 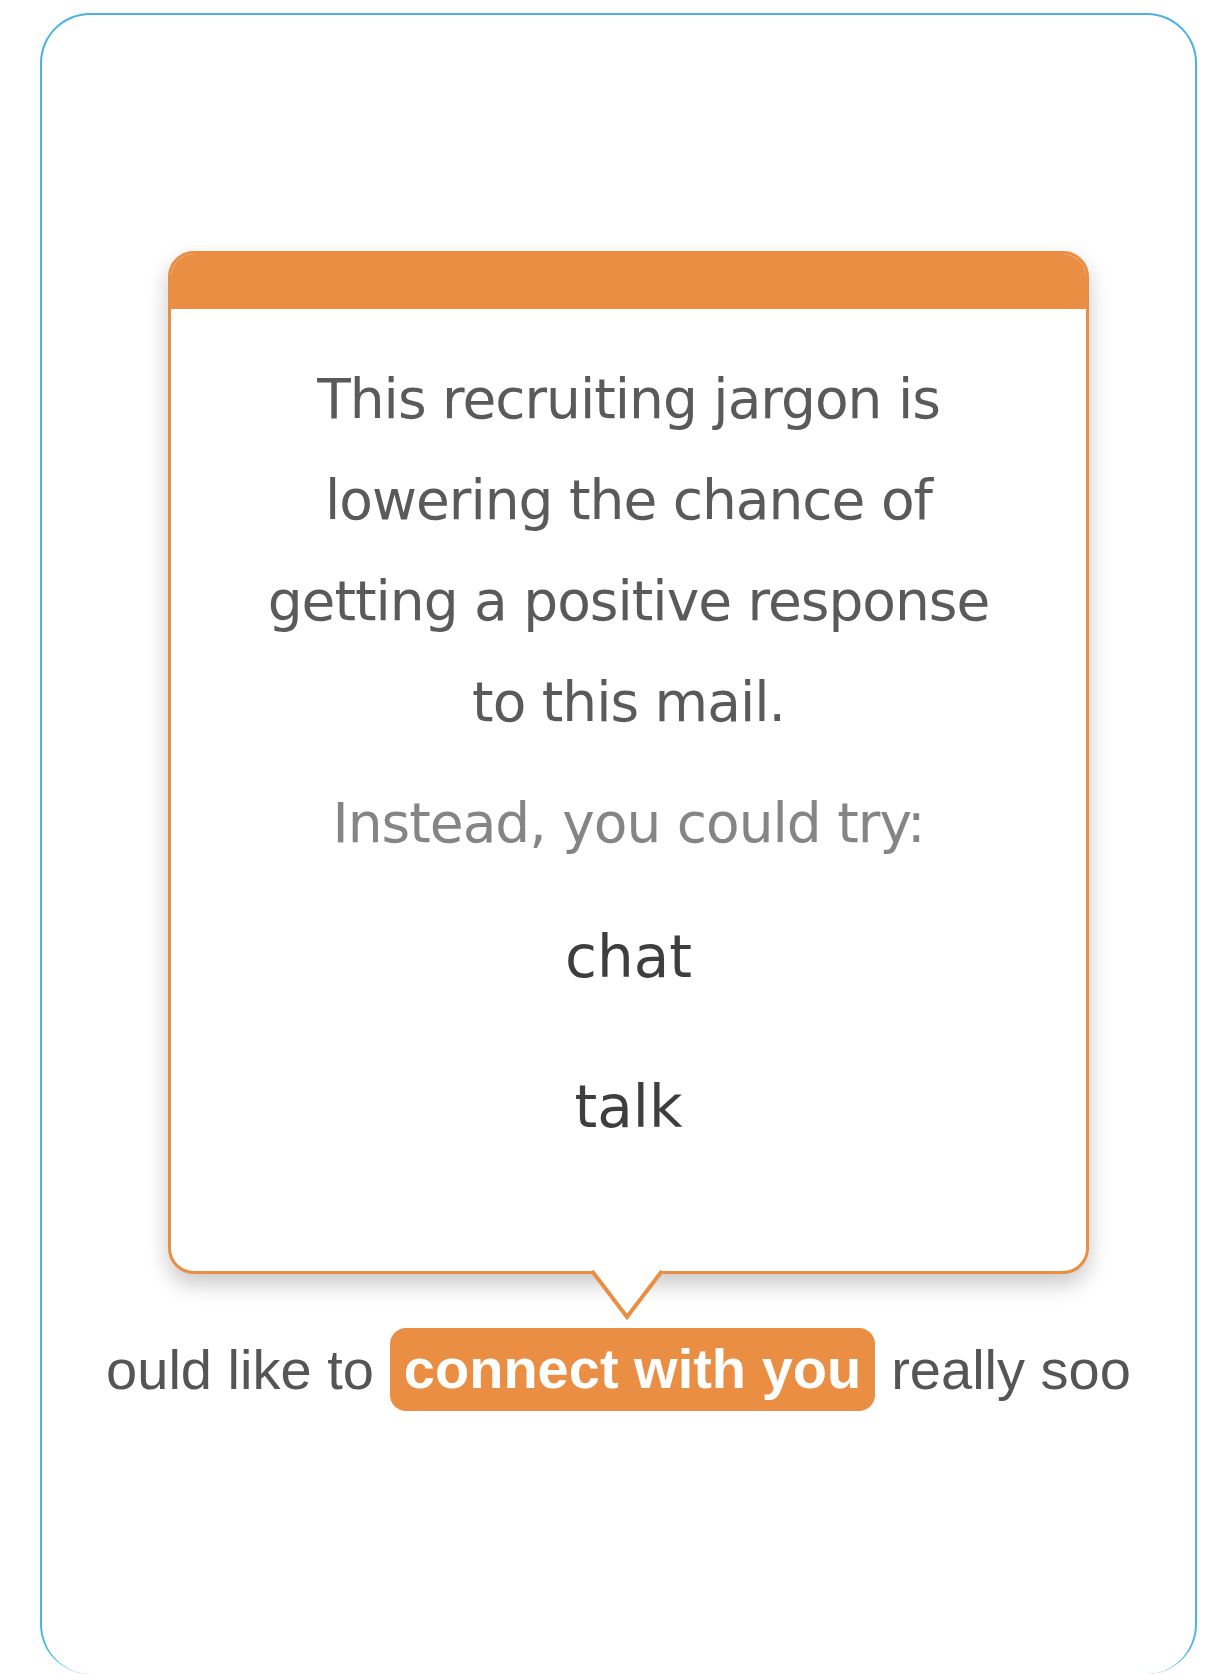 I want to click on suggestion-option: talk, so click(x=628, y=1107).